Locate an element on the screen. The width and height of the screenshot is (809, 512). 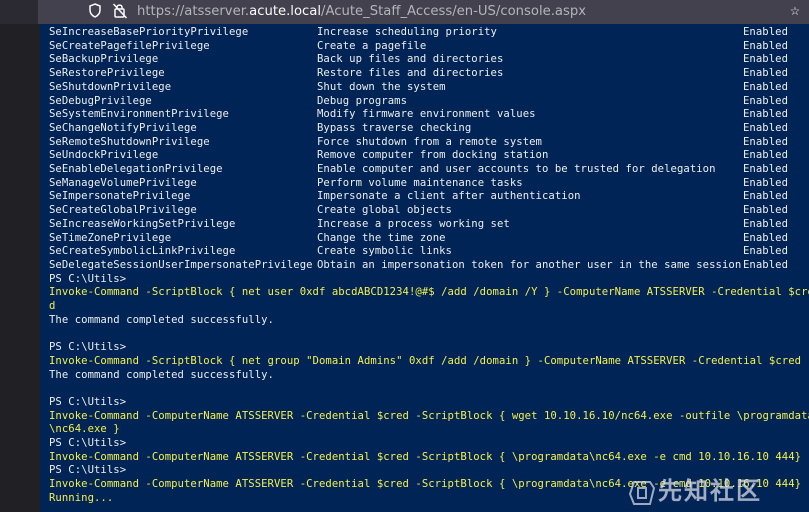
privilege-name: SeChangeNotifyPrivilege is located at coordinates (123, 127).